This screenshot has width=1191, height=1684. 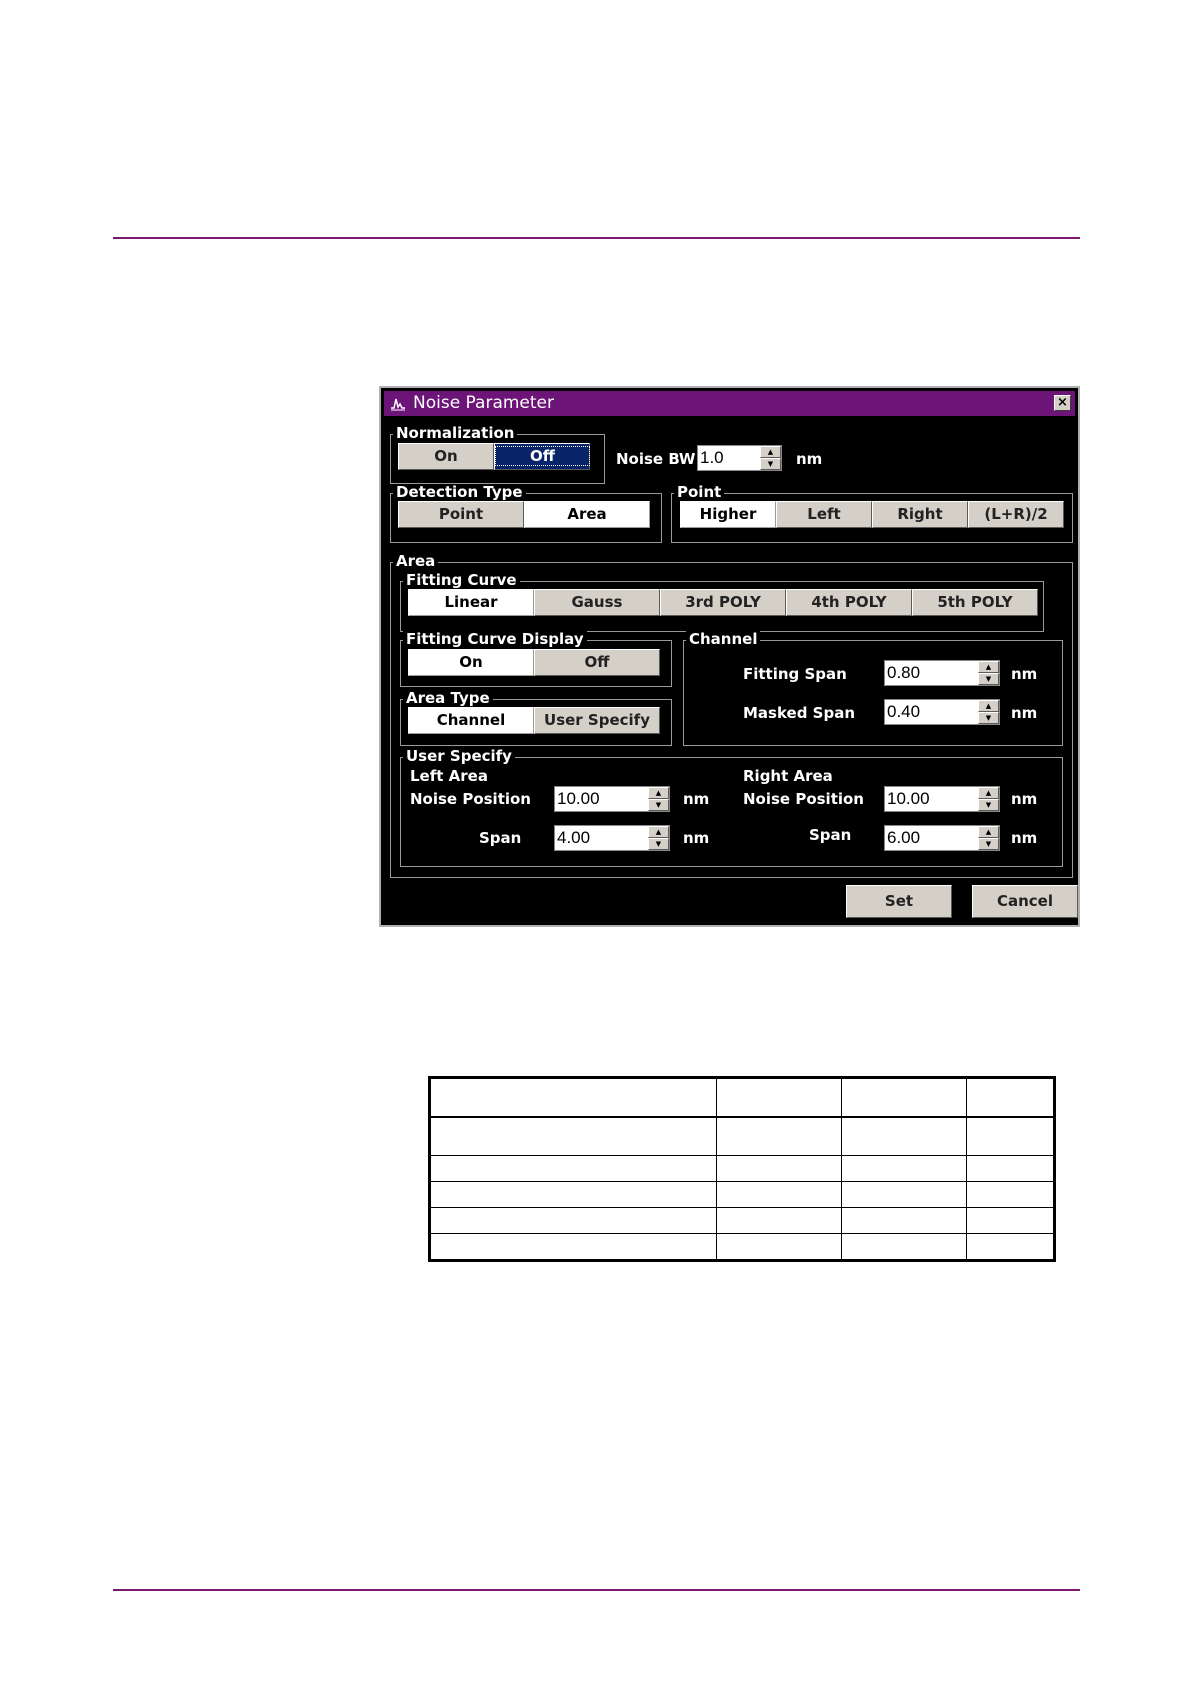 I want to click on left-span-unit: nm, so click(x=696, y=838).